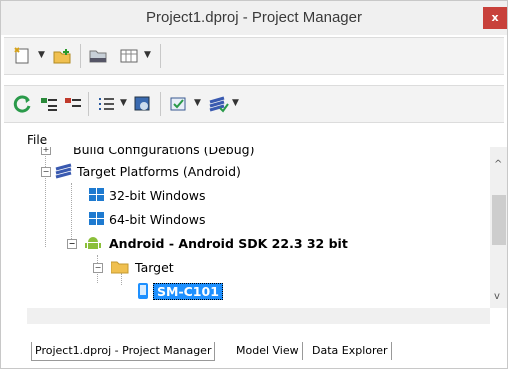 This screenshot has height=369, width=508. What do you see at coordinates (219, 104) in the screenshot?
I see `build-icon` at bounding box center [219, 104].